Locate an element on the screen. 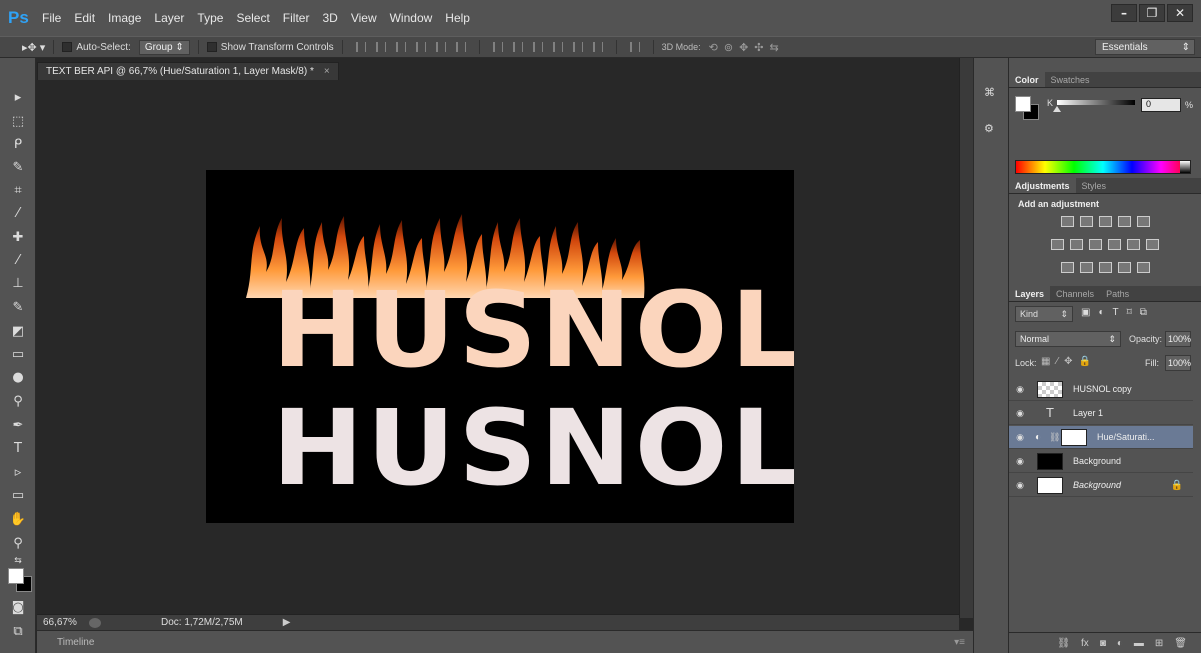 Image resolution: width=1201 pixels, height=653 pixels. move-tool-icon: ▸ is located at coordinates (18, 97).